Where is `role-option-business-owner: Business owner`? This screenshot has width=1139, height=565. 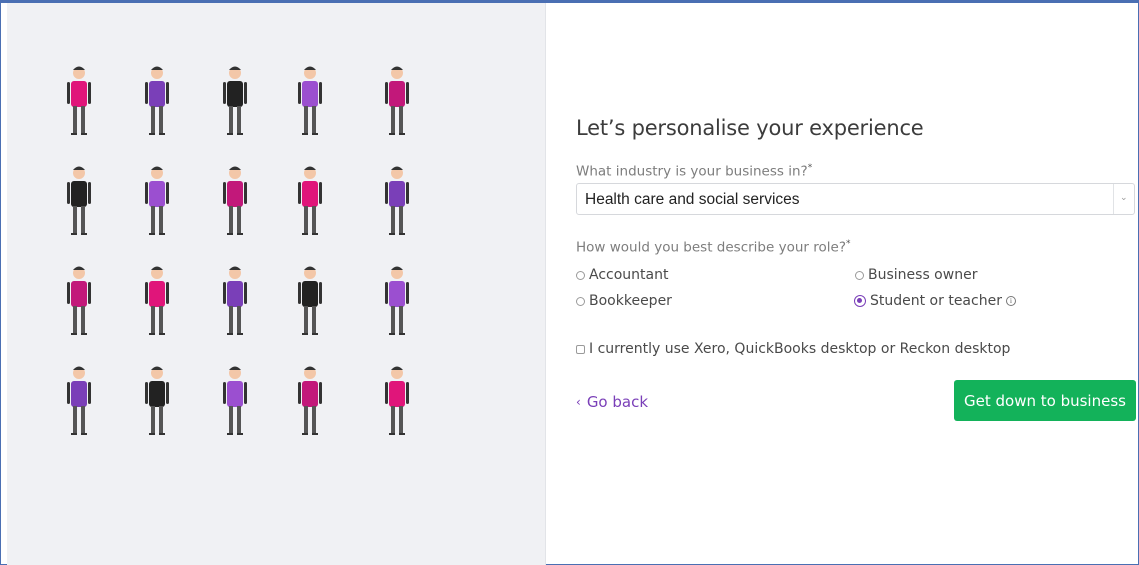
role-option-business-owner: Business owner is located at coordinates (916, 275).